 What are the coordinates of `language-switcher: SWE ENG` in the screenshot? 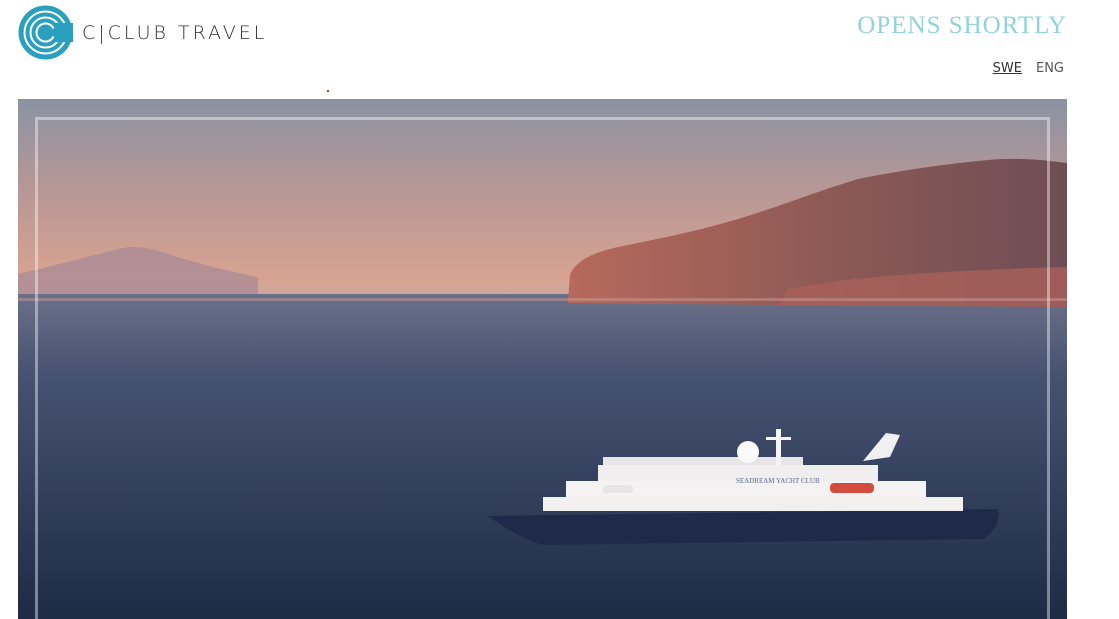 It's located at (1028, 68).